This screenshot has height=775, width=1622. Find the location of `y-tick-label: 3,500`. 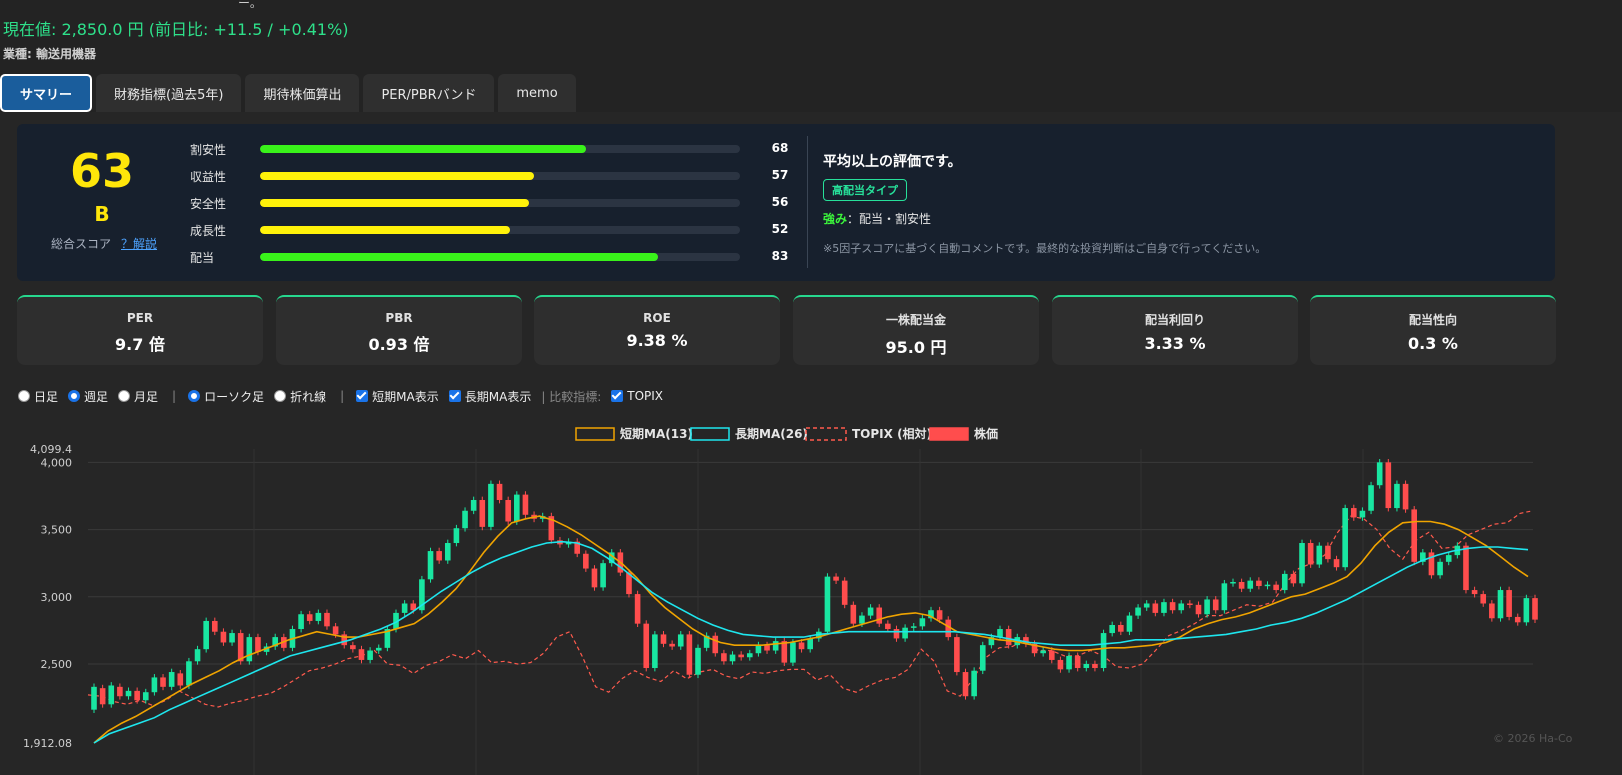

y-tick-label: 3,500 is located at coordinates (57, 530).